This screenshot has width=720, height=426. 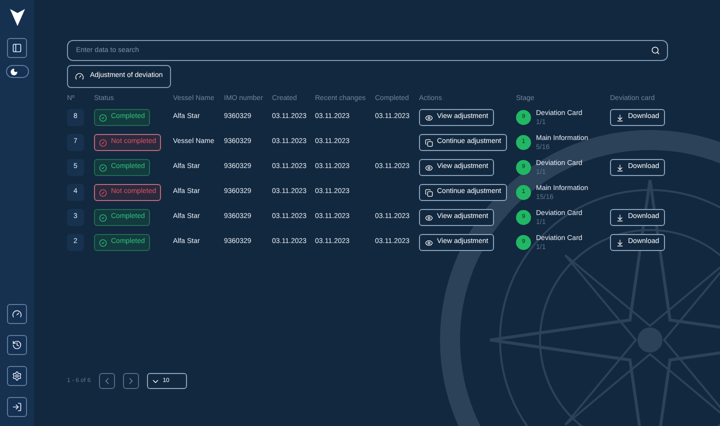 I want to click on previous-page-button, so click(x=106, y=381).